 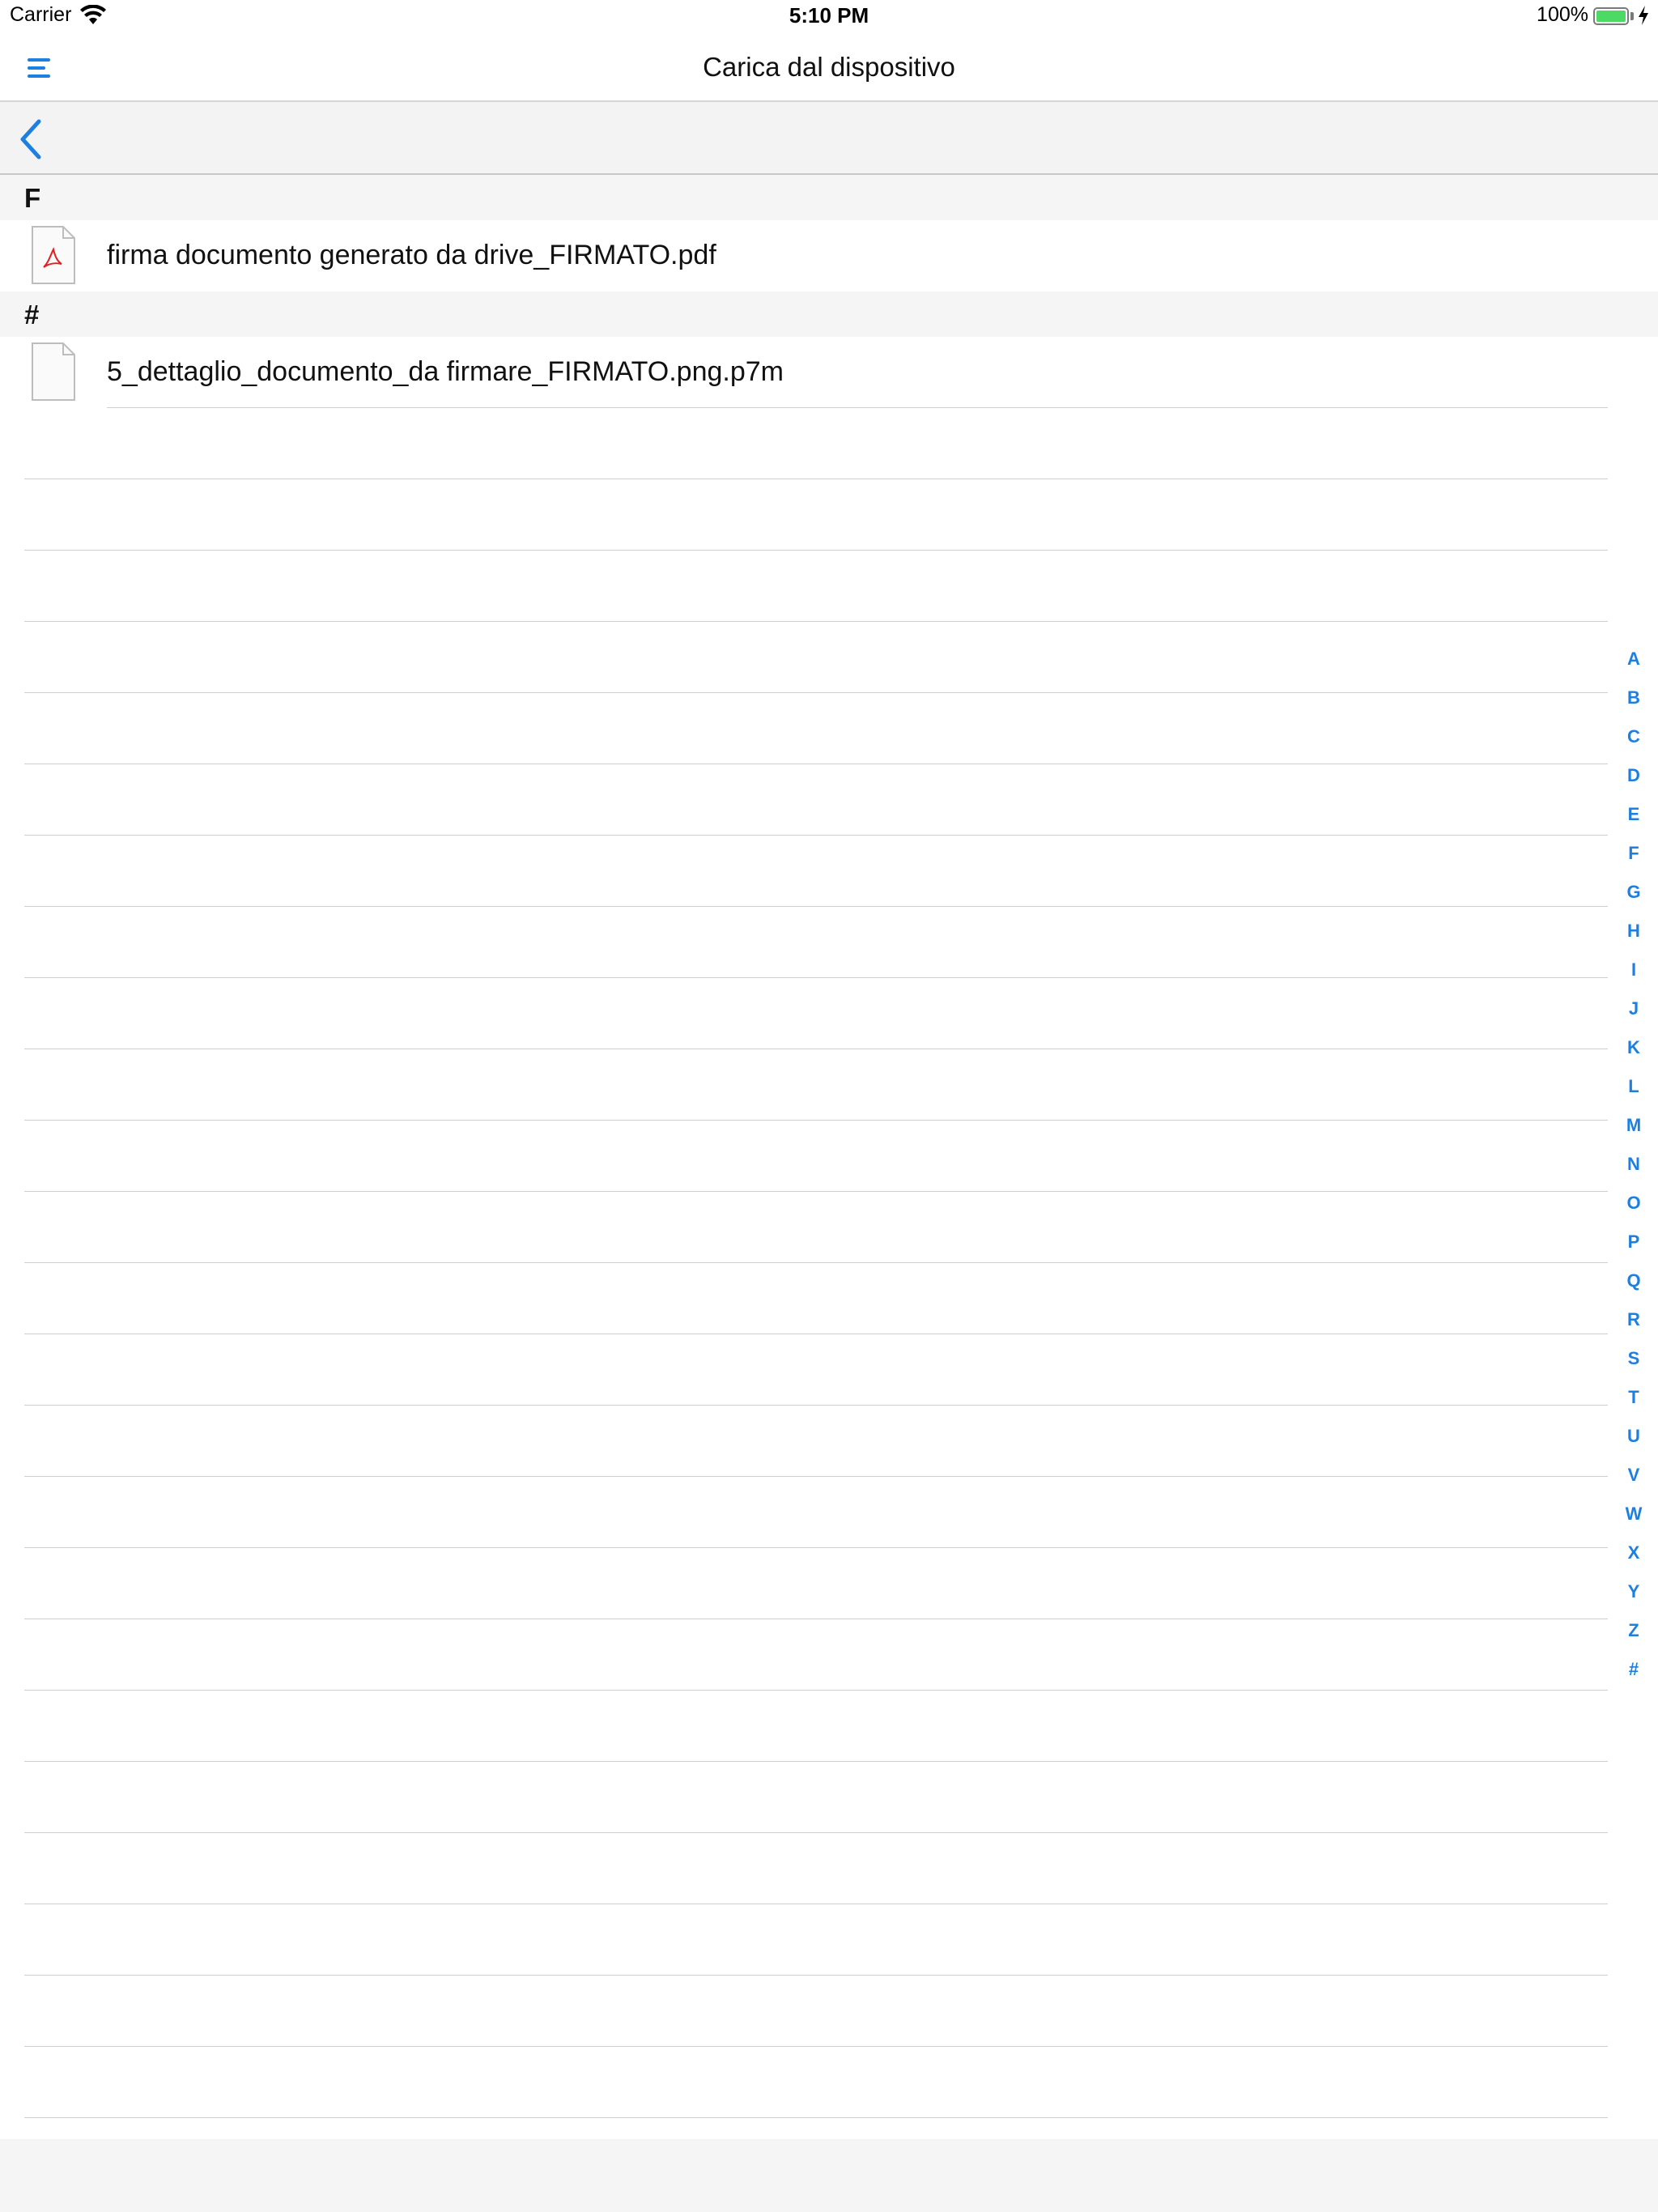 What do you see at coordinates (1634, 1047) in the screenshot?
I see `index-letter: K` at bounding box center [1634, 1047].